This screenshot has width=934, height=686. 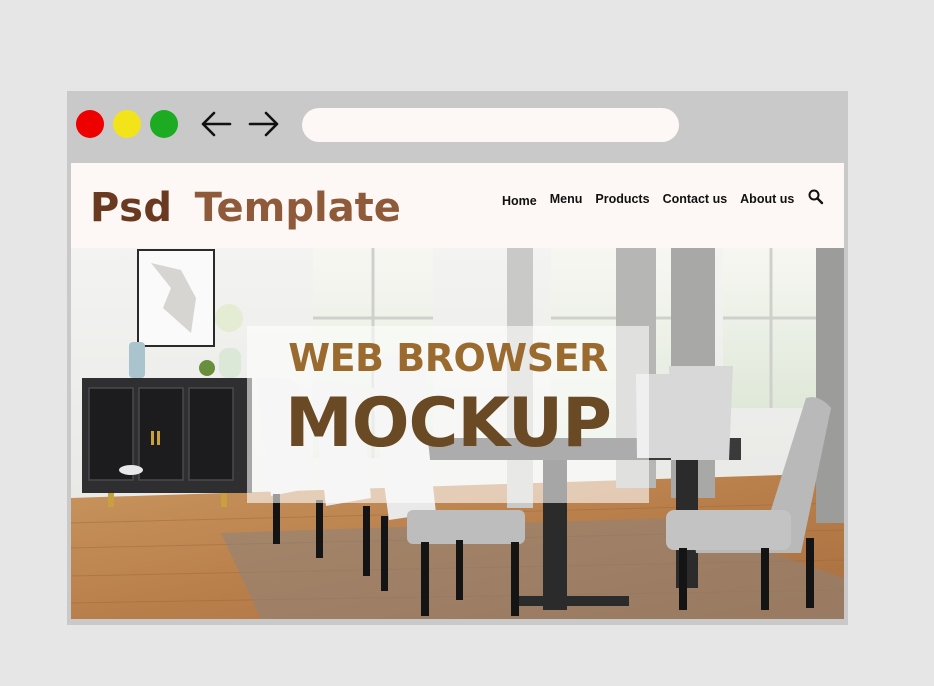 What do you see at coordinates (767, 199) in the screenshot?
I see `nav-item-about-us: About us` at bounding box center [767, 199].